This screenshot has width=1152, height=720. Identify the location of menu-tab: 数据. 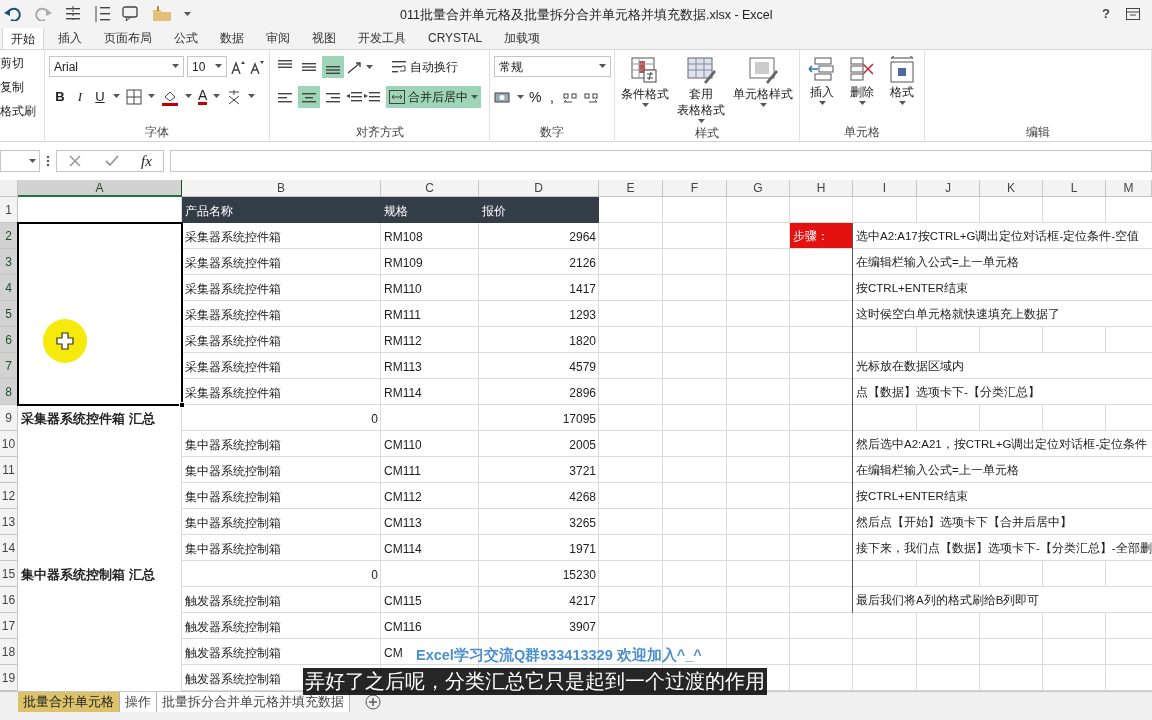
(232, 38).